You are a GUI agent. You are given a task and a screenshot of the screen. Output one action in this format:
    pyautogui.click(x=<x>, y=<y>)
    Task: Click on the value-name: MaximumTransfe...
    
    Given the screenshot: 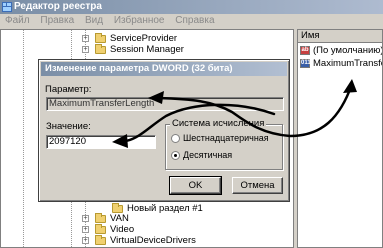 What is the action you would take?
    pyautogui.click(x=347, y=63)
    